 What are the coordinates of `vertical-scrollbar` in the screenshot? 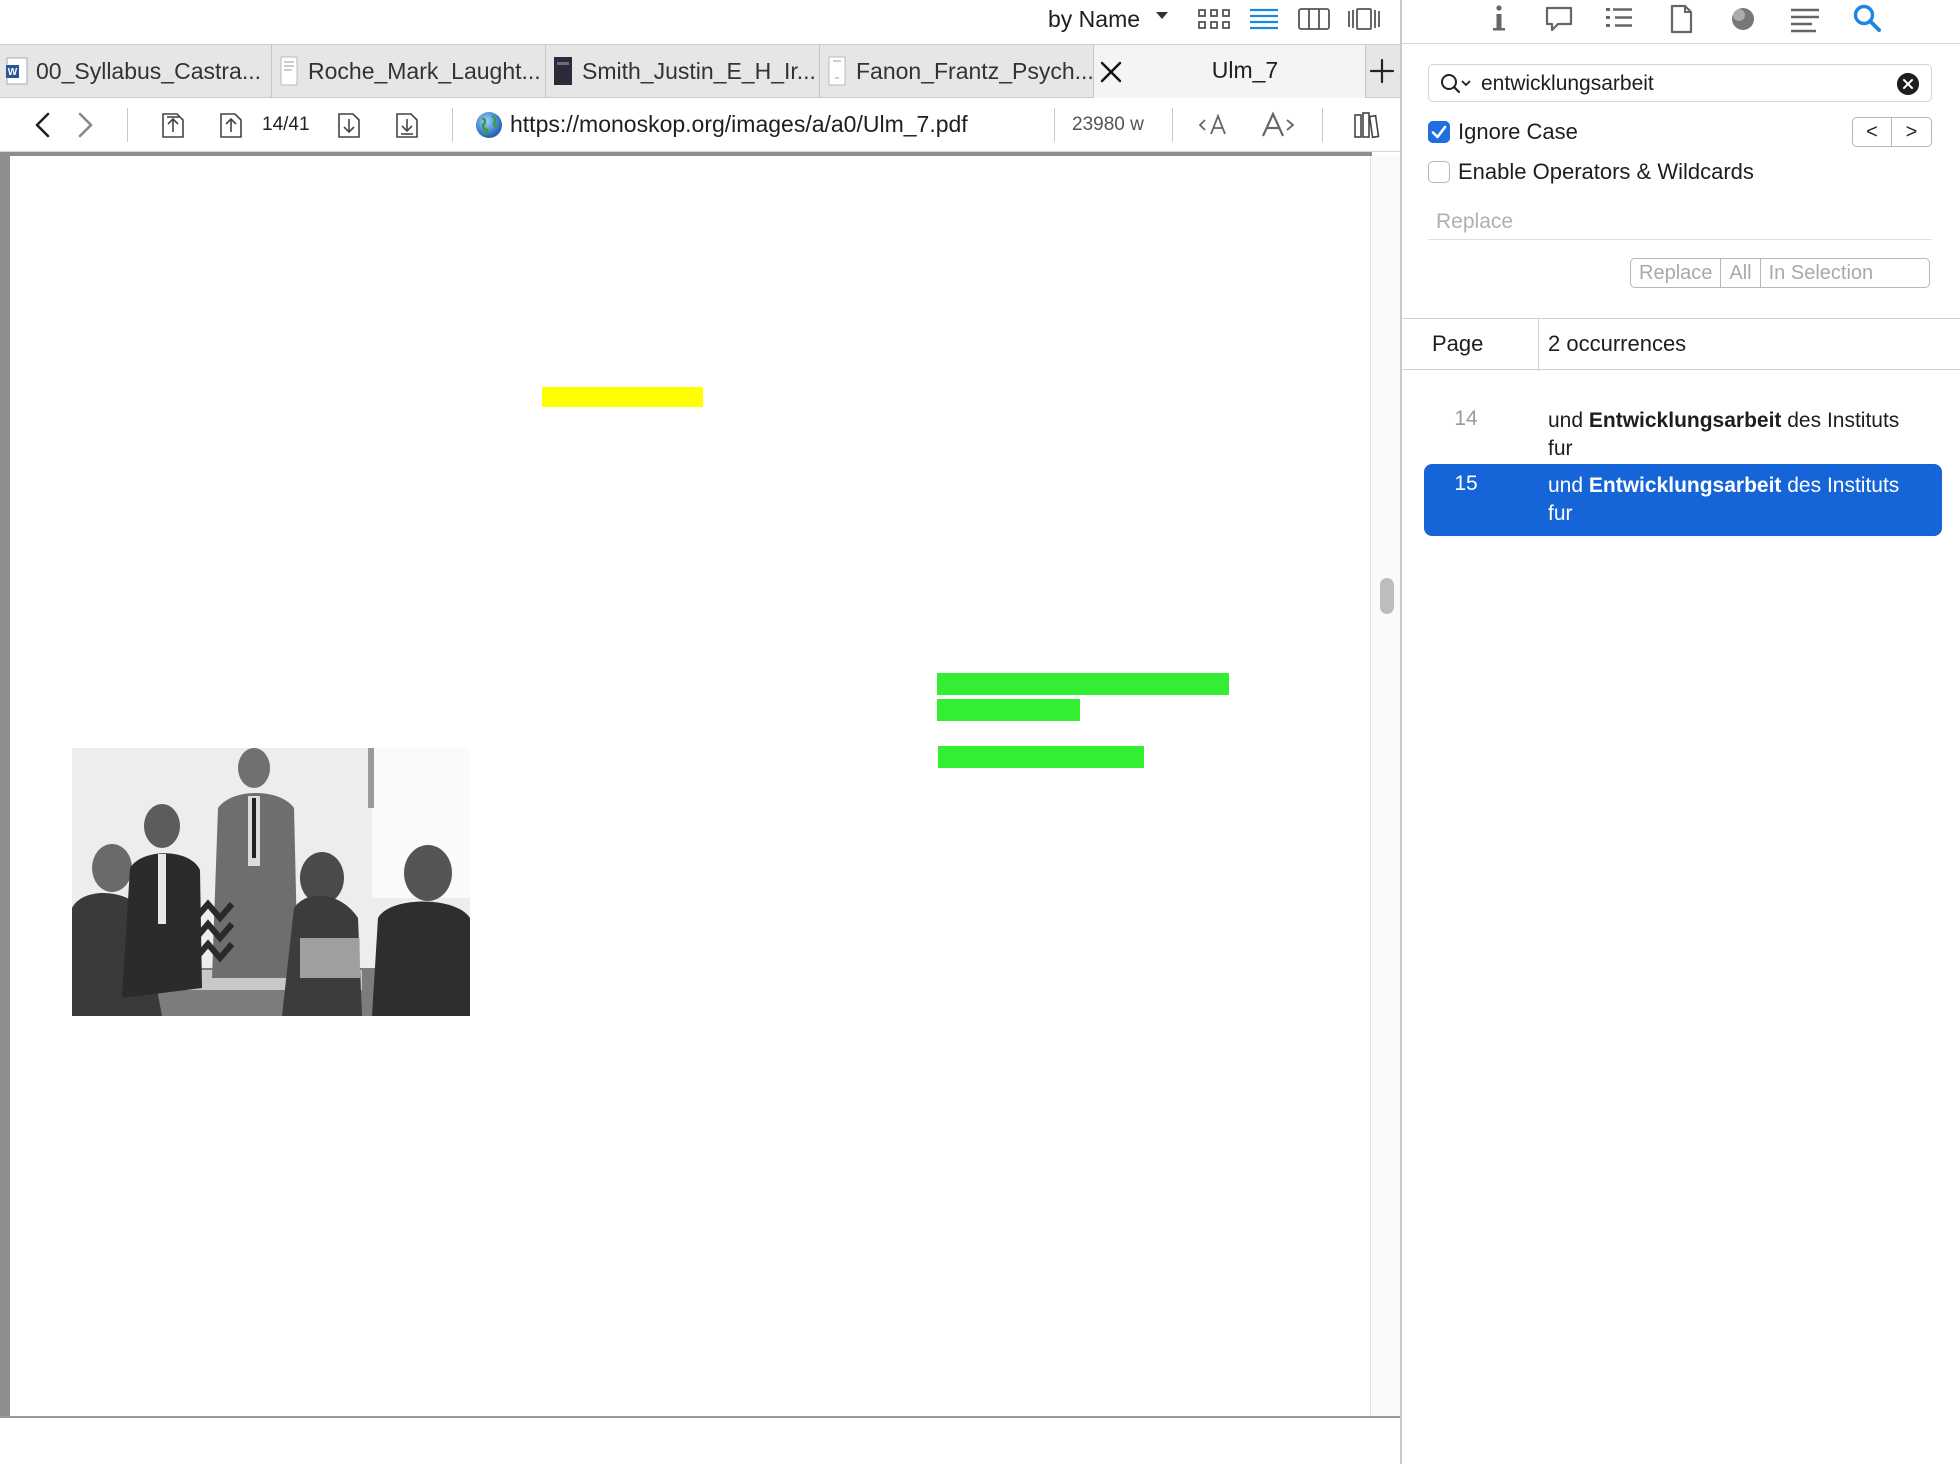 It's located at (1385, 786).